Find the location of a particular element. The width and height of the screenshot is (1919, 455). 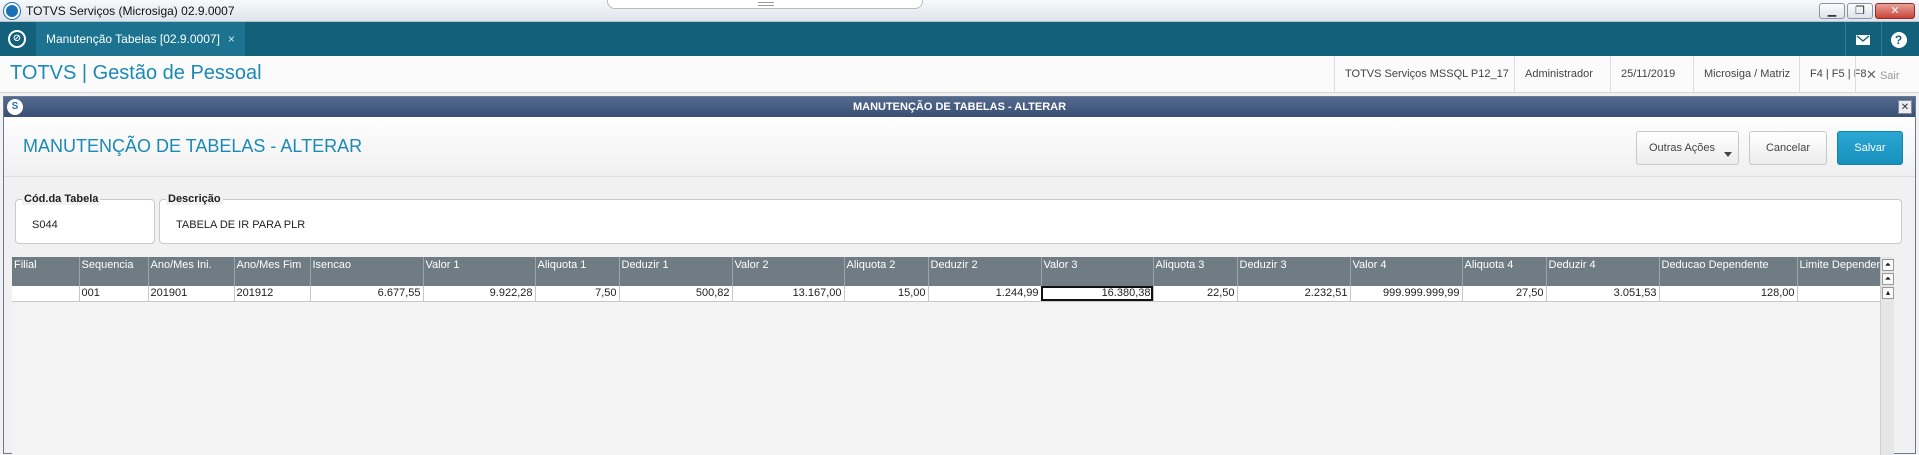

column-header: Aliquota 4 is located at coordinates (1504, 271).